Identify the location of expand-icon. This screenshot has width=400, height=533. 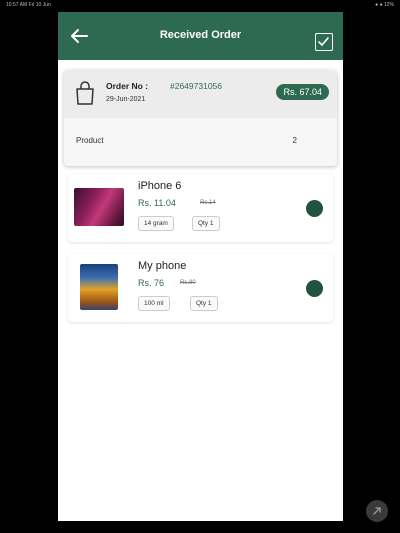
(377, 511).